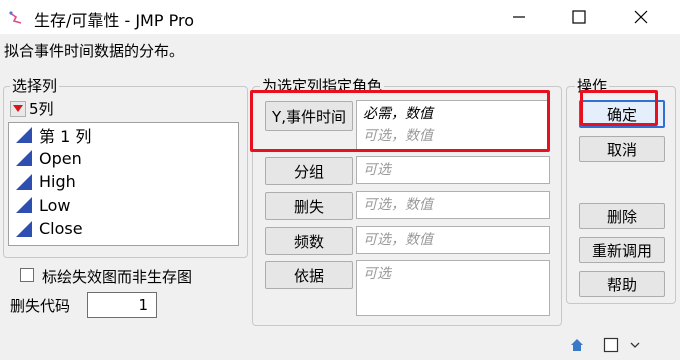 The image size is (680, 360). I want to click on column-list: 第 1 列 Open High Low Close, so click(123, 184).